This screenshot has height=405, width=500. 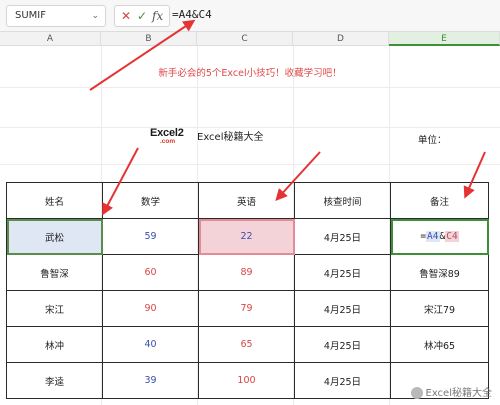 I want to click on table-row: 鲁智深 60 89 4月25日 鲁智深89, so click(x=247, y=272).